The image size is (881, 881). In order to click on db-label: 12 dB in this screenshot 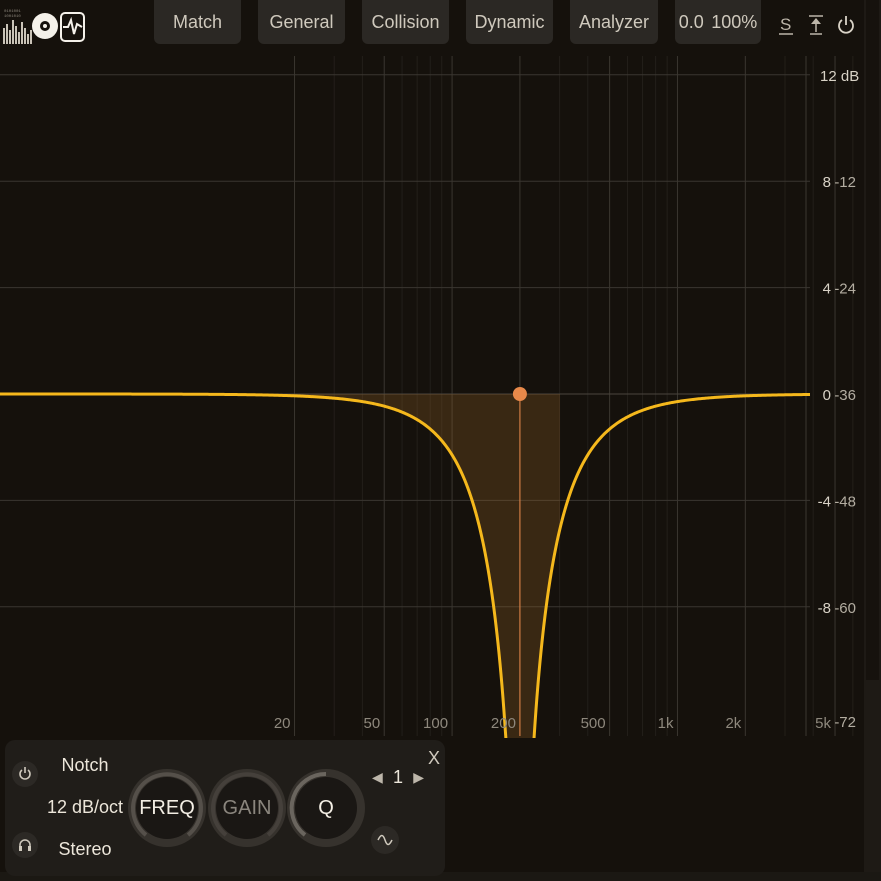, I will do `click(839, 76)`.